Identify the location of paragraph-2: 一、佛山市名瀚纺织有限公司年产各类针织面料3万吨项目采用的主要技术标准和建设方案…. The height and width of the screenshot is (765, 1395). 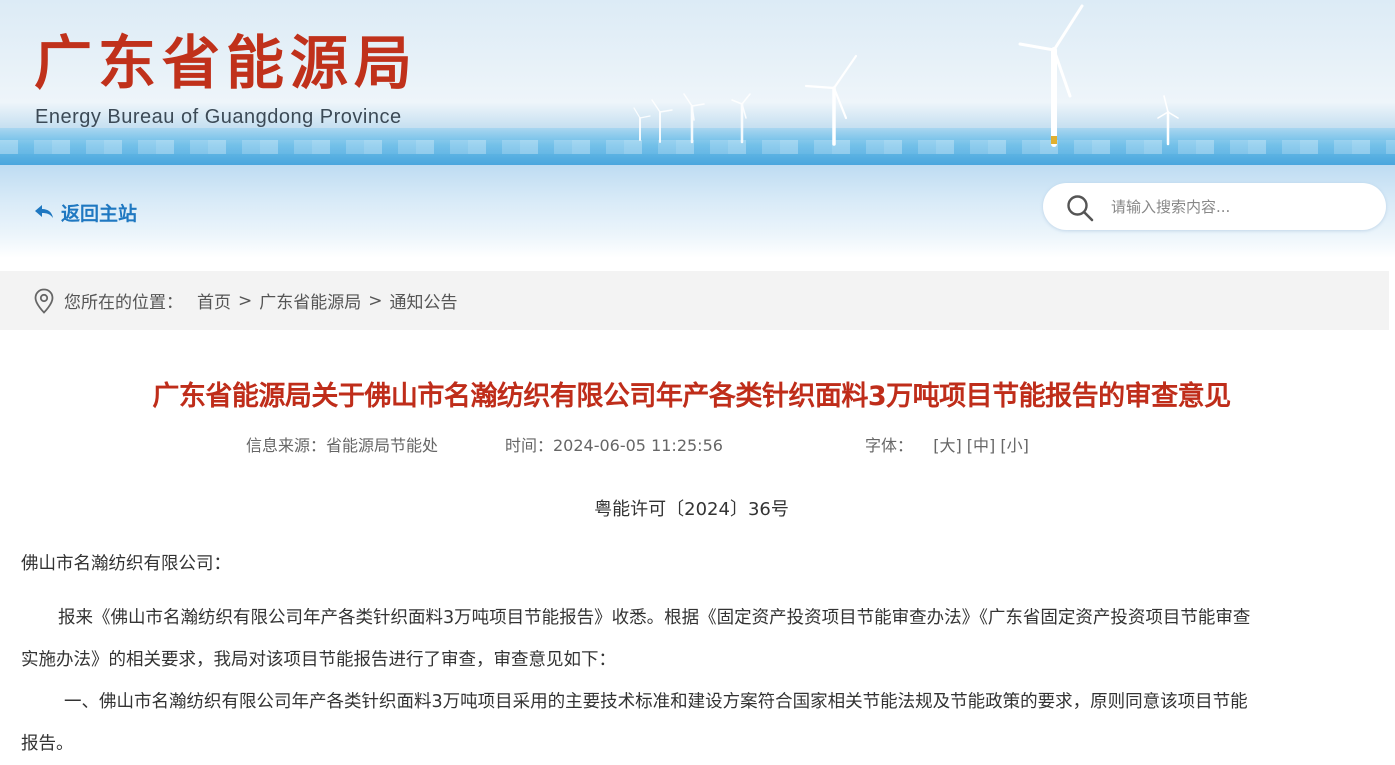
(693, 723).